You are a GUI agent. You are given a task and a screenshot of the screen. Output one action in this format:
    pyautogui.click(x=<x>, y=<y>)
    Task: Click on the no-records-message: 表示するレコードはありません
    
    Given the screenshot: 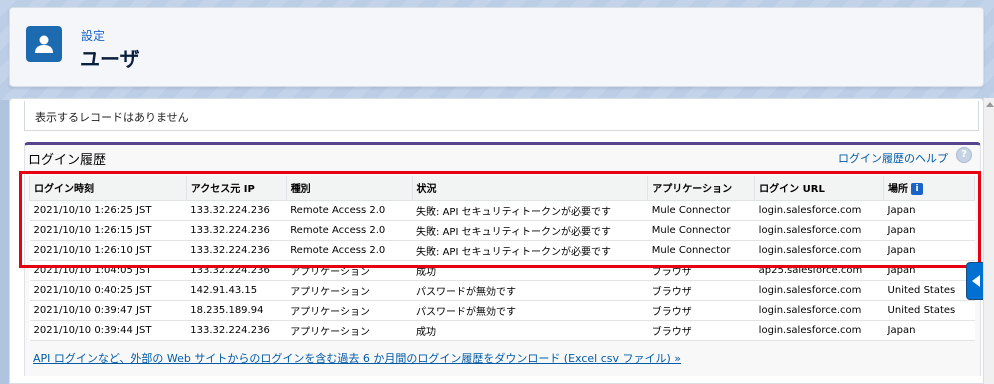 What is the action you would take?
    pyautogui.click(x=501, y=116)
    